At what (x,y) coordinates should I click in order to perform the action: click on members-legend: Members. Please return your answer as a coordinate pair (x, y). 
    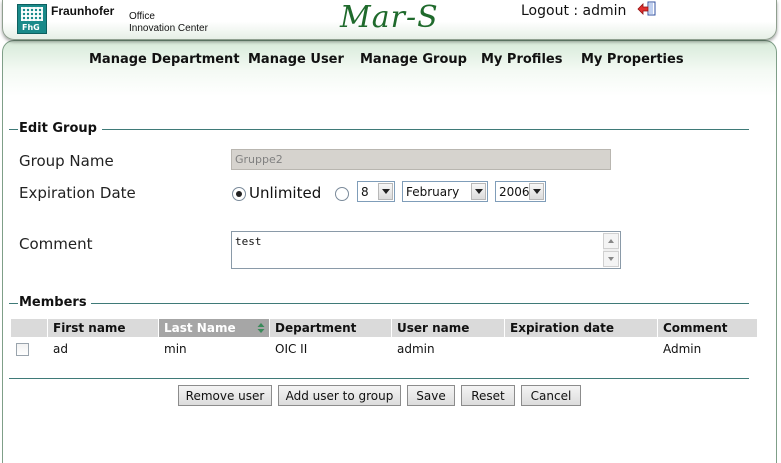
    Looking at the image, I should click on (53, 302).